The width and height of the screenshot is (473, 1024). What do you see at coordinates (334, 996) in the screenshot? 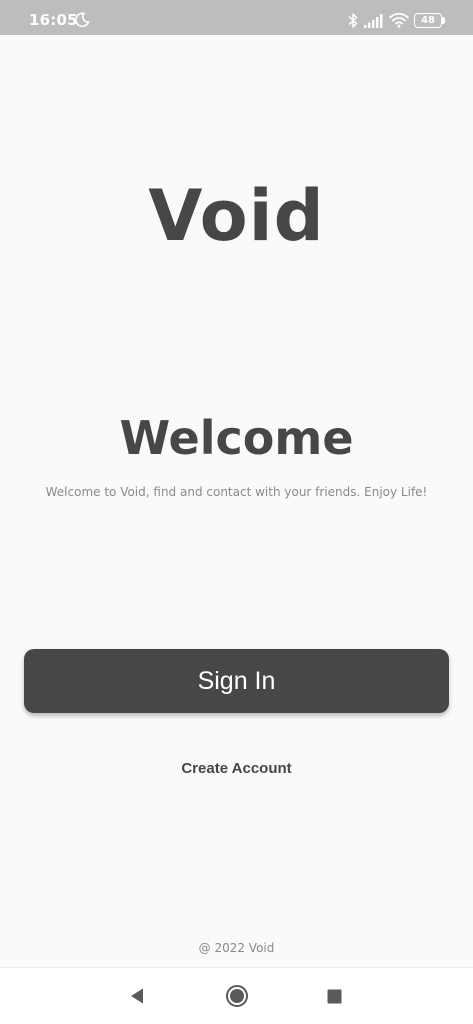
I see `recents-icon` at bounding box center [334, 996].